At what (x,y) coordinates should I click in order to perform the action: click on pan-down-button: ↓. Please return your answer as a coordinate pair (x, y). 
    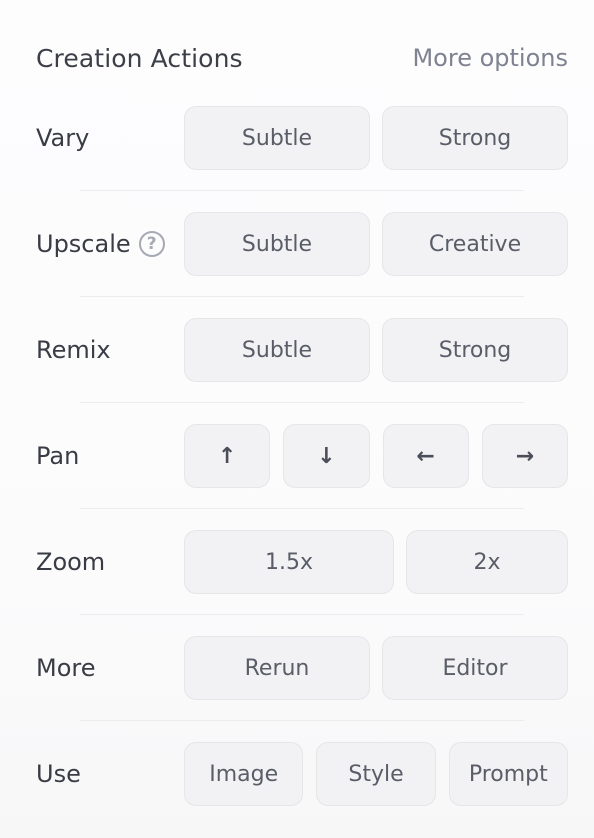
    Looking at the image, I should click on (326, 456).